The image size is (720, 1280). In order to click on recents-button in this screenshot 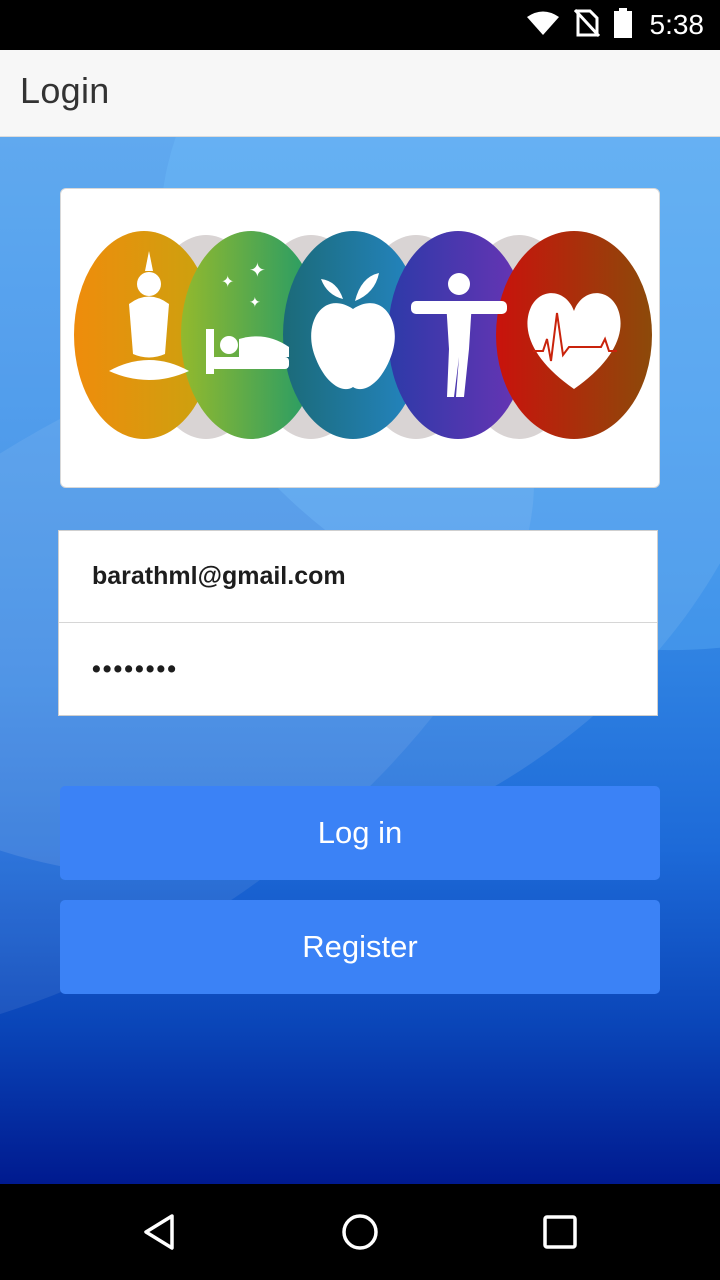, I will do `click(560, 1232)`.